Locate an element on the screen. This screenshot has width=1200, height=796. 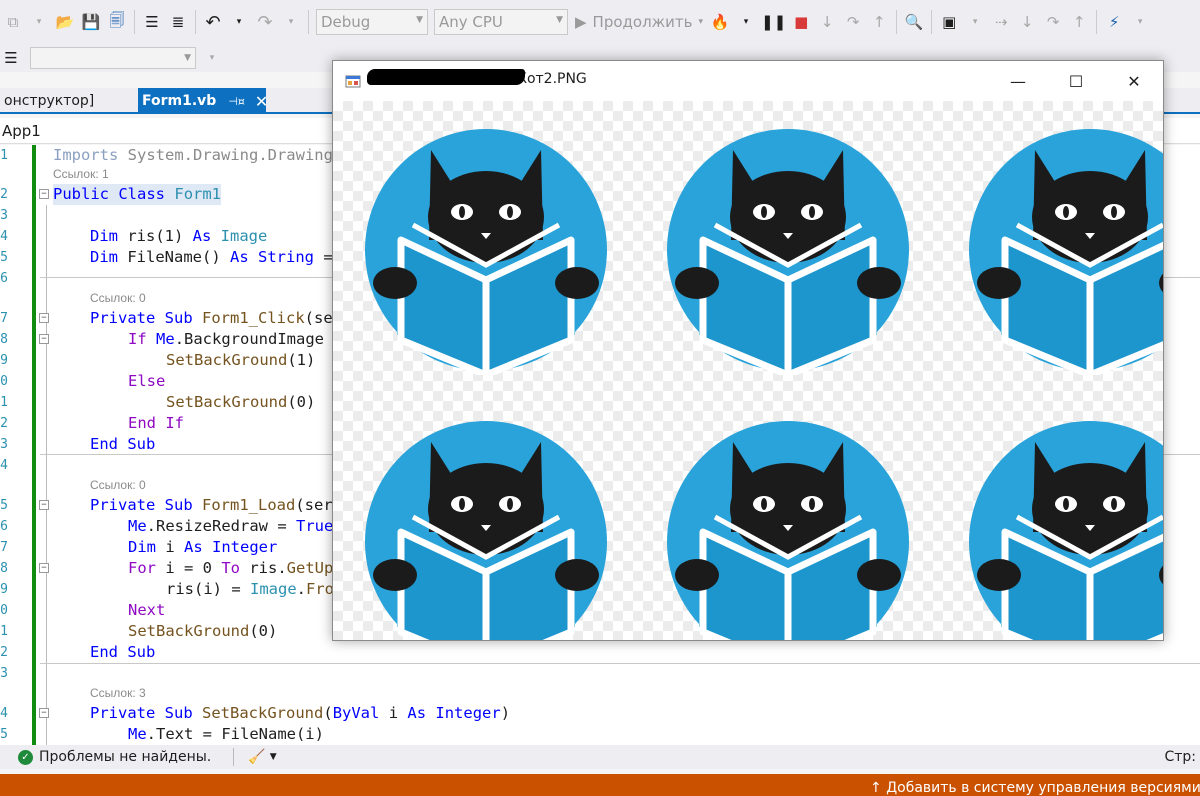
redaction-scribble is located at coordinates (446, 77).